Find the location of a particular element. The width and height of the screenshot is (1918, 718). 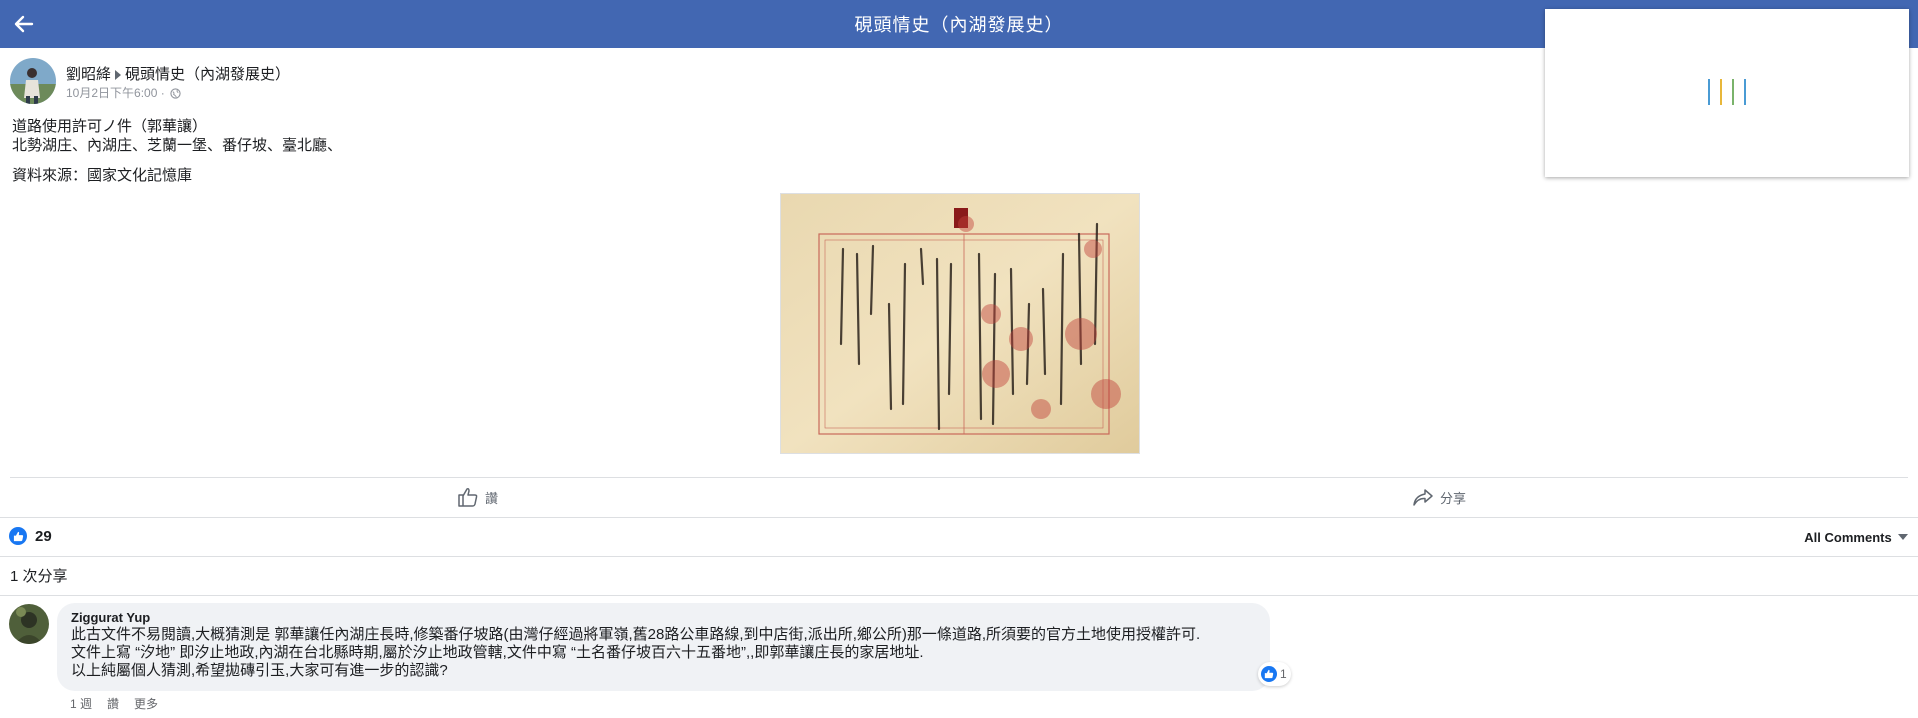

comment-reaction-badge: 1 is located at coordinates (1274, 674).